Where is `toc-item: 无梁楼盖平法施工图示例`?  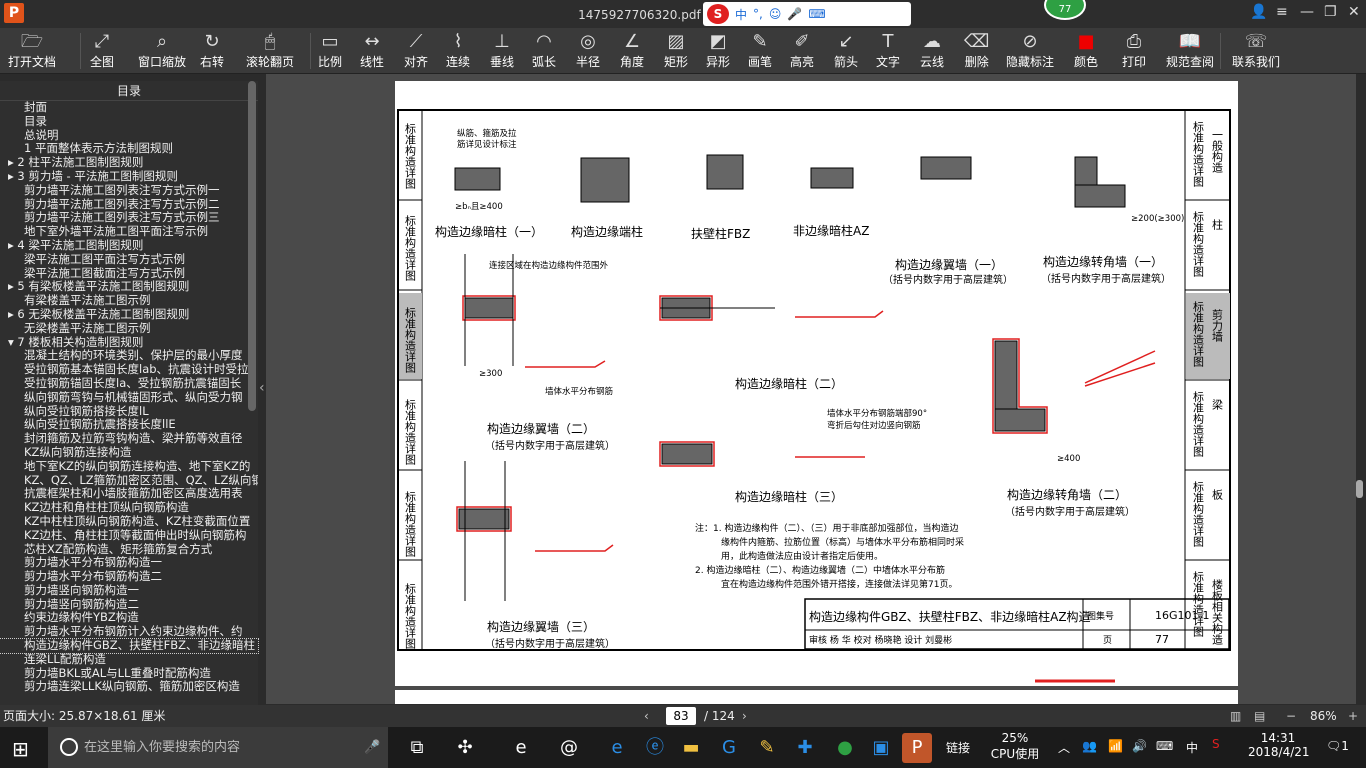 toc-item: 无梁楼盖平法施工图示例 is located at coordinates (129, 329).